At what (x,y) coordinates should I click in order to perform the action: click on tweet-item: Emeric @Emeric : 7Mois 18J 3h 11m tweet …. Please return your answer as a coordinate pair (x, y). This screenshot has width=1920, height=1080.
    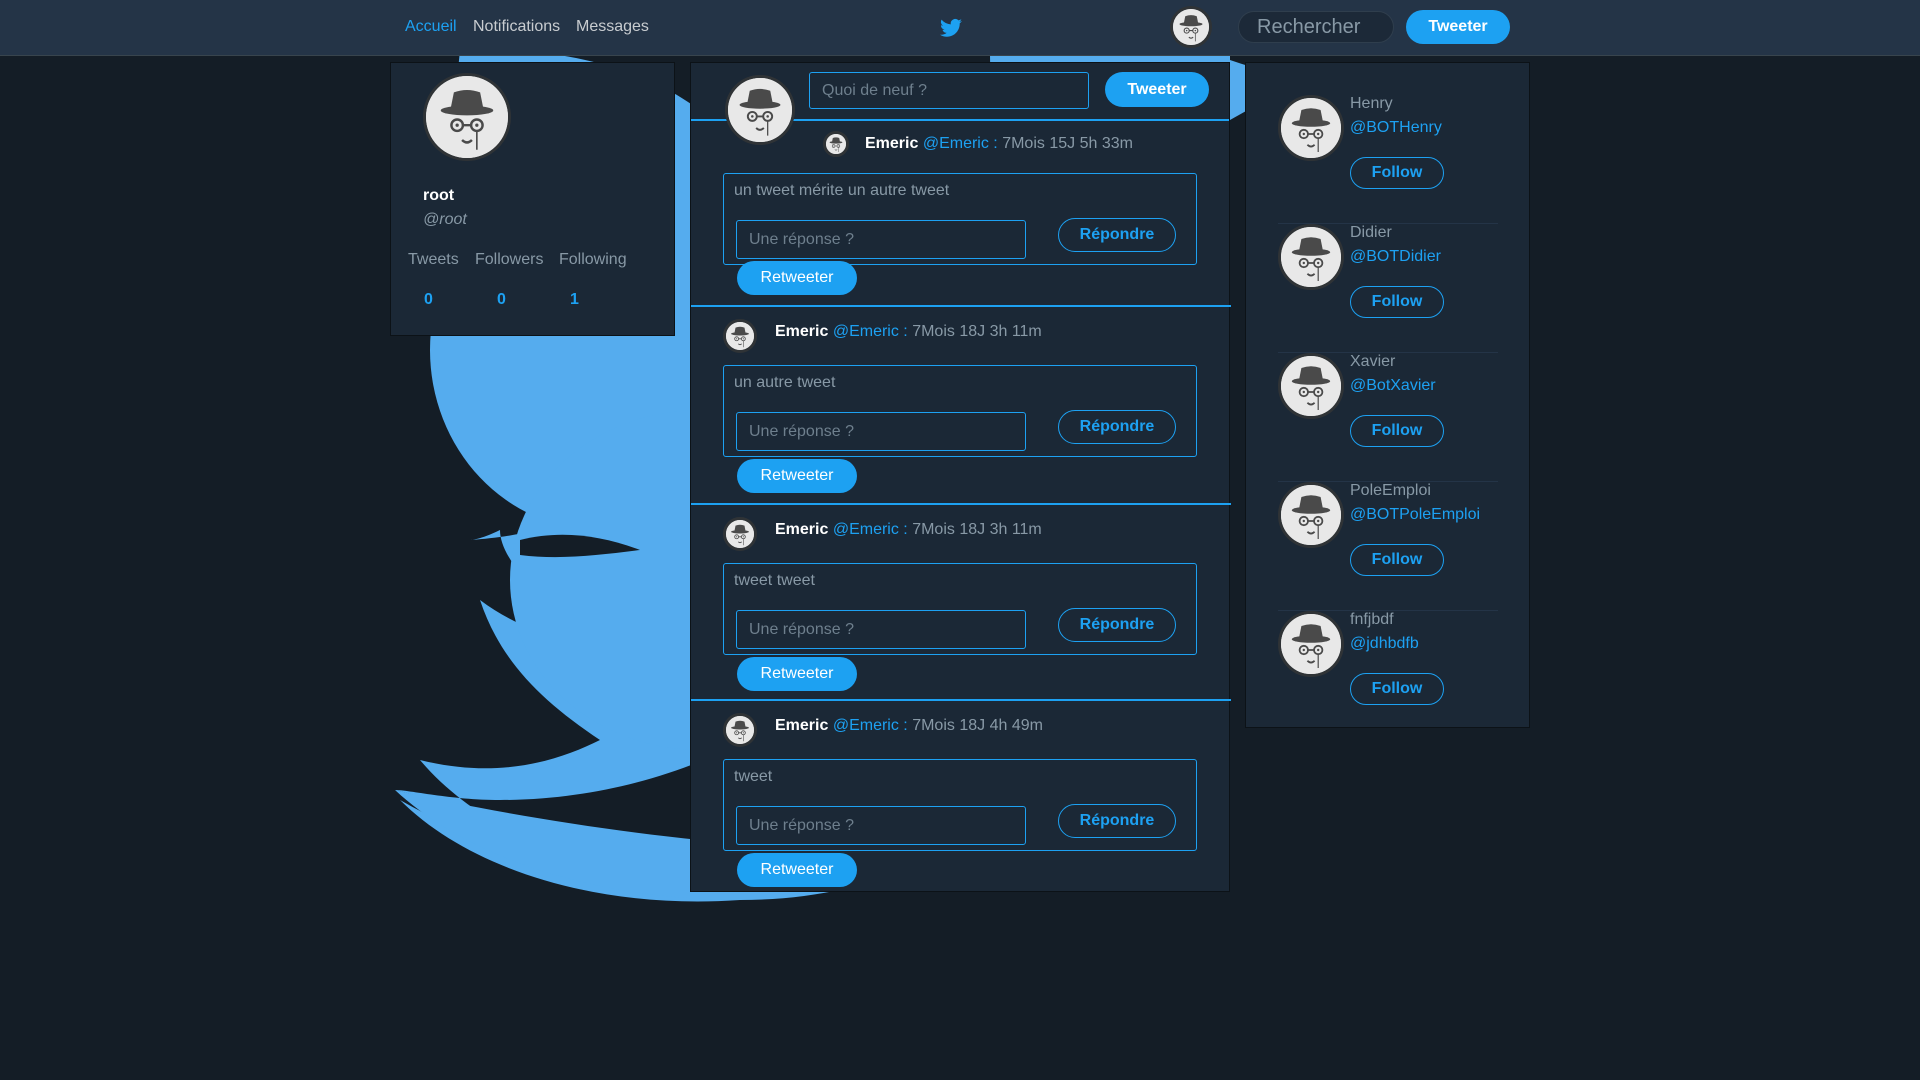
    Looking at the image, I should click on (961, 604).